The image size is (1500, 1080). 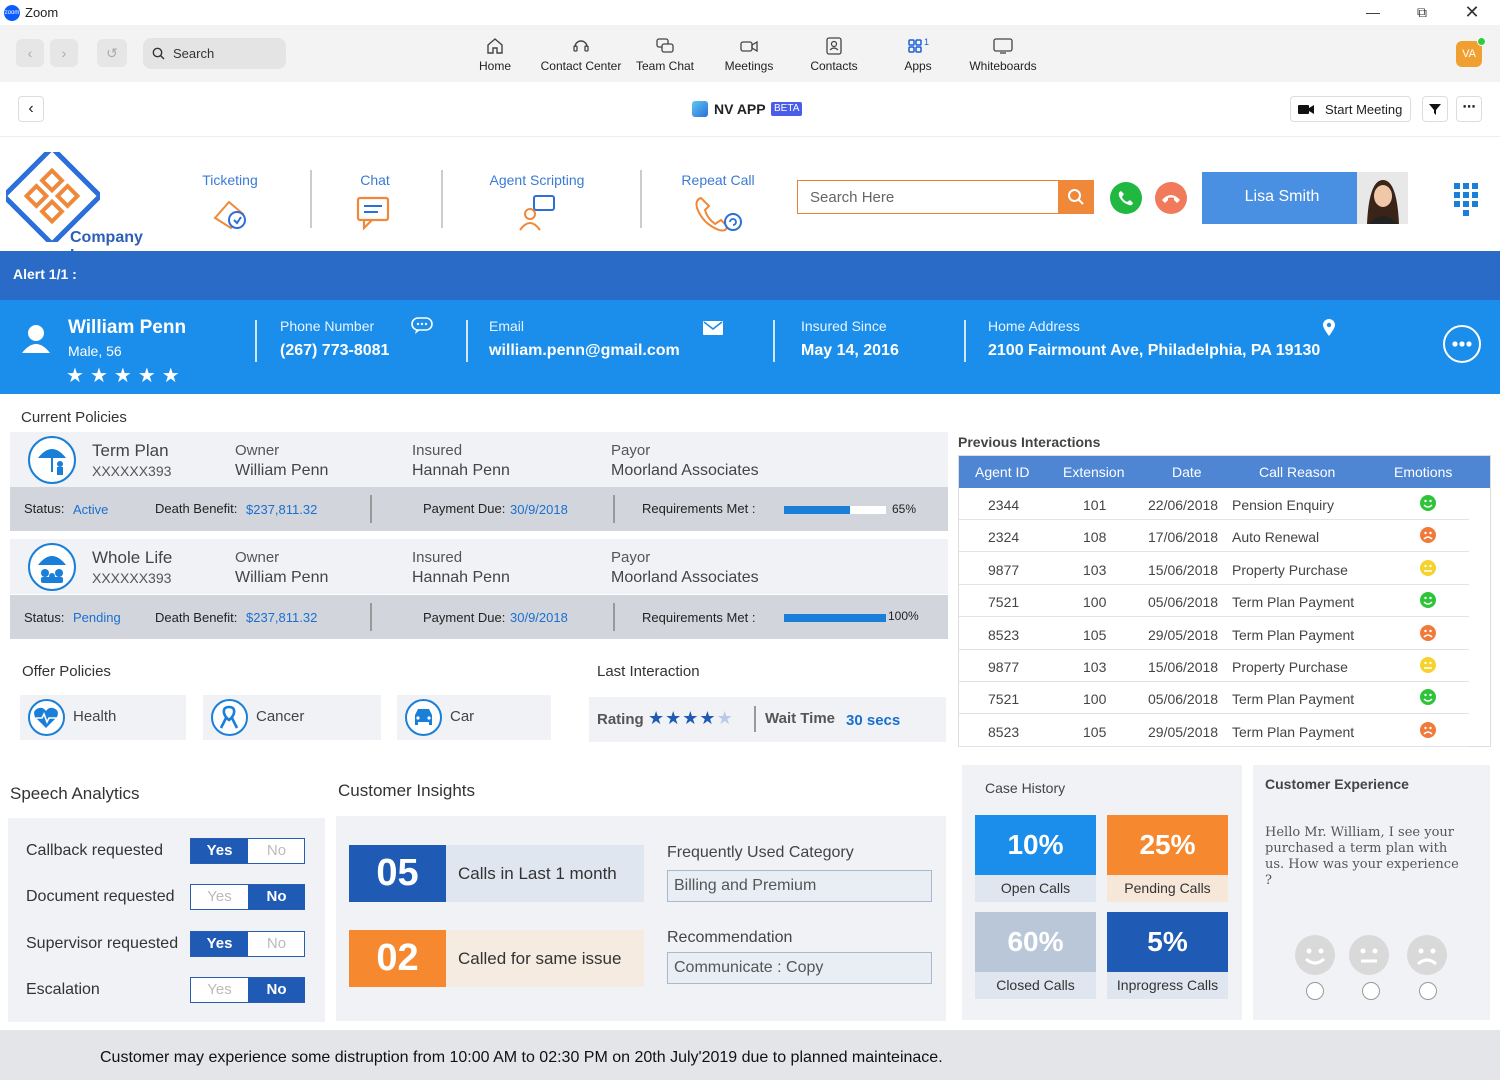 I want to click on window-title: Zoom, so click(x=42, y=12).